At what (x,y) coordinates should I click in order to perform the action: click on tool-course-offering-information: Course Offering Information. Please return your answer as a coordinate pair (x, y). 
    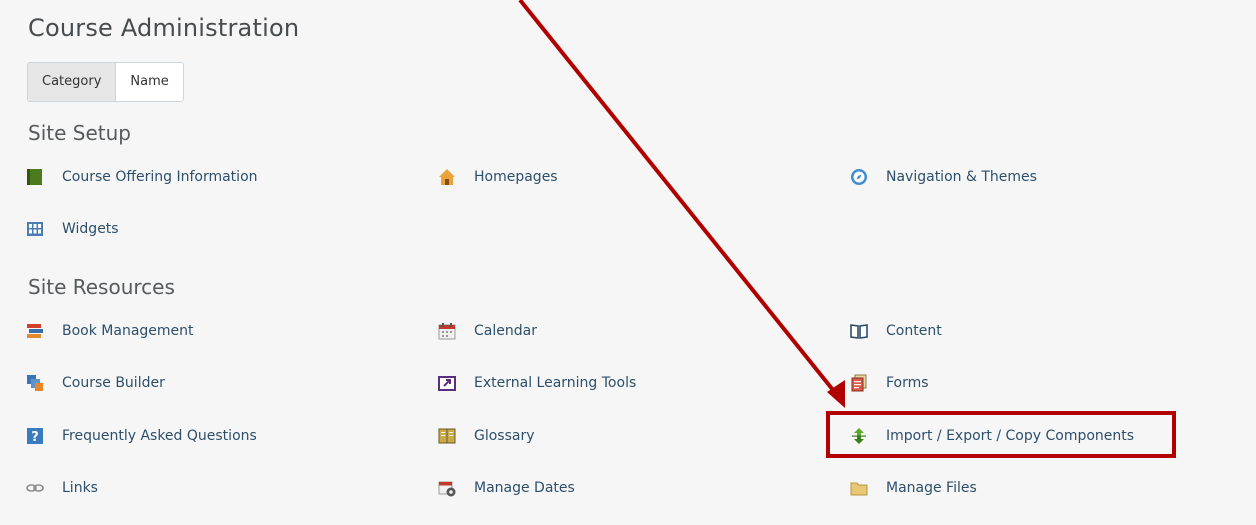
    Looking at the image, I should click on (142, 177).